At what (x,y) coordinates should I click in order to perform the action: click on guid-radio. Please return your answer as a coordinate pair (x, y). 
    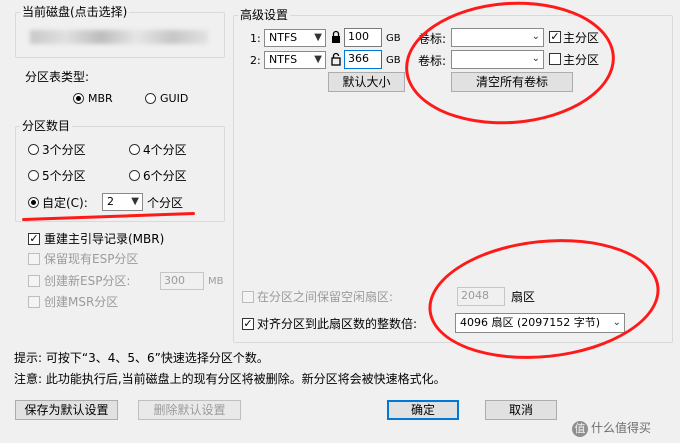
    Looking at the image, I should click on (150, 98).